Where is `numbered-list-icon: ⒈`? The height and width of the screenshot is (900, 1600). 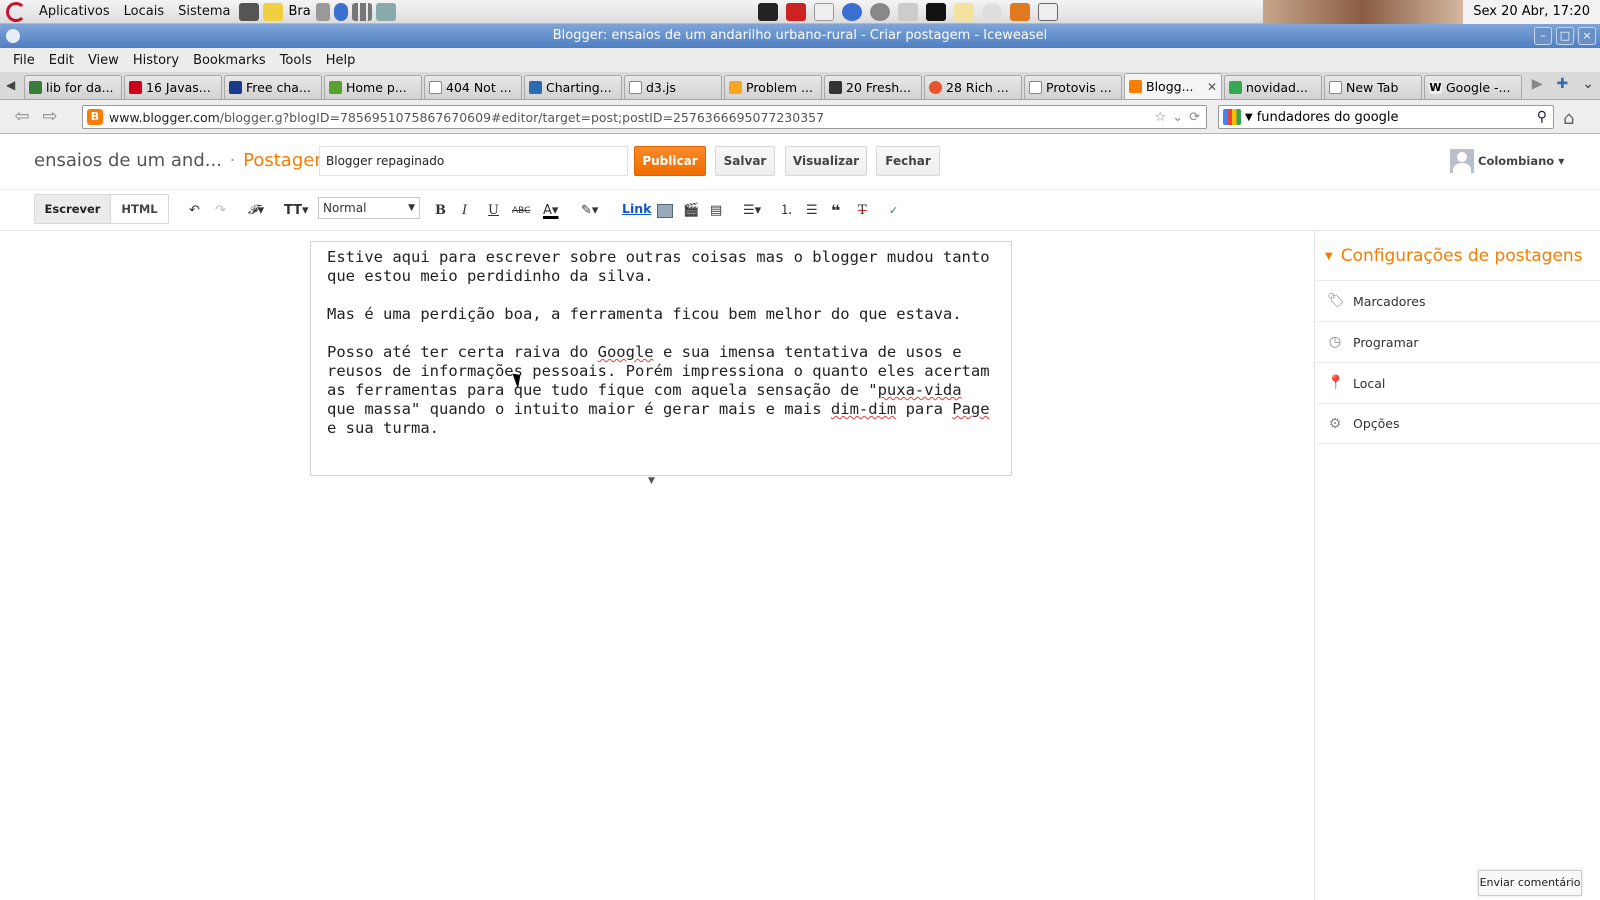
numbered-list-icon: ⒈ is located at coordinates (786, 211).